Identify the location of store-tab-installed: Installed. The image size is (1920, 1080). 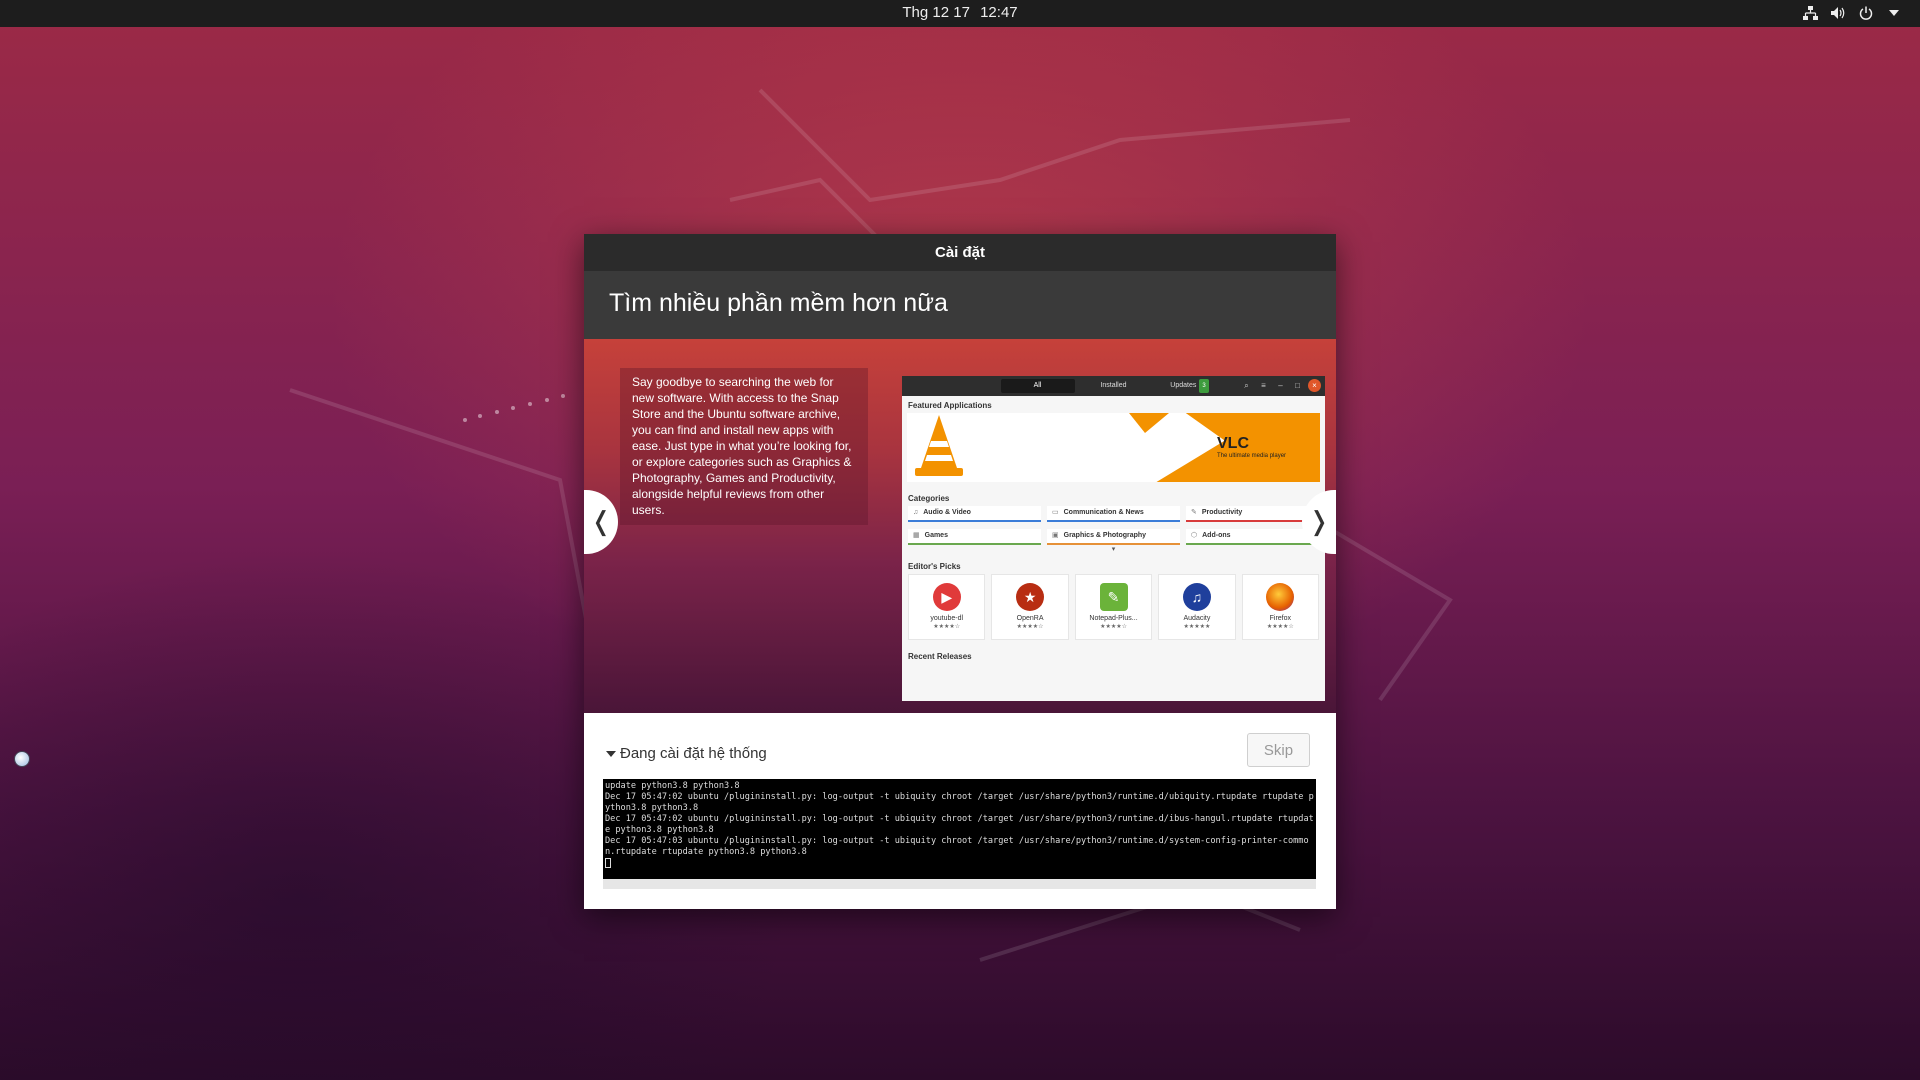
(1113, 385).